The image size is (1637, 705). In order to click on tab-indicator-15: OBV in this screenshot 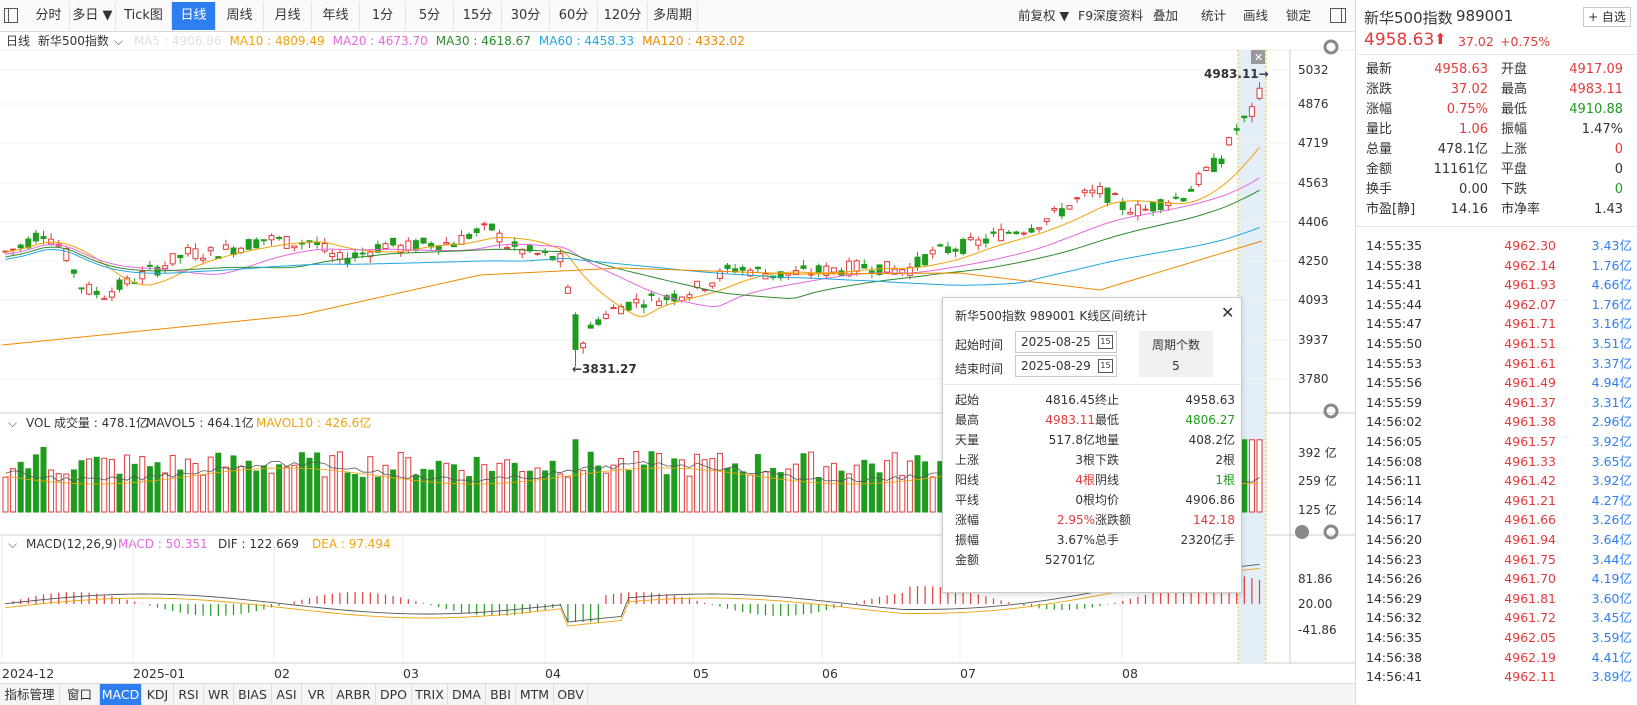, I will do `click(571, 694)`.